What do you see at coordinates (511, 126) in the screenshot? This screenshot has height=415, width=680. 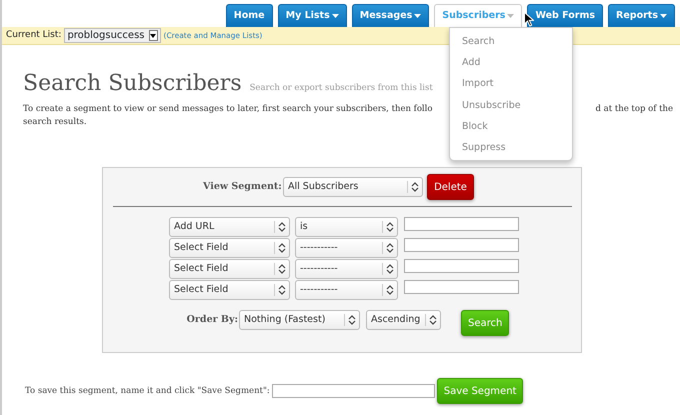 I see `menu-item: Block` at bounding box center [511, 126].